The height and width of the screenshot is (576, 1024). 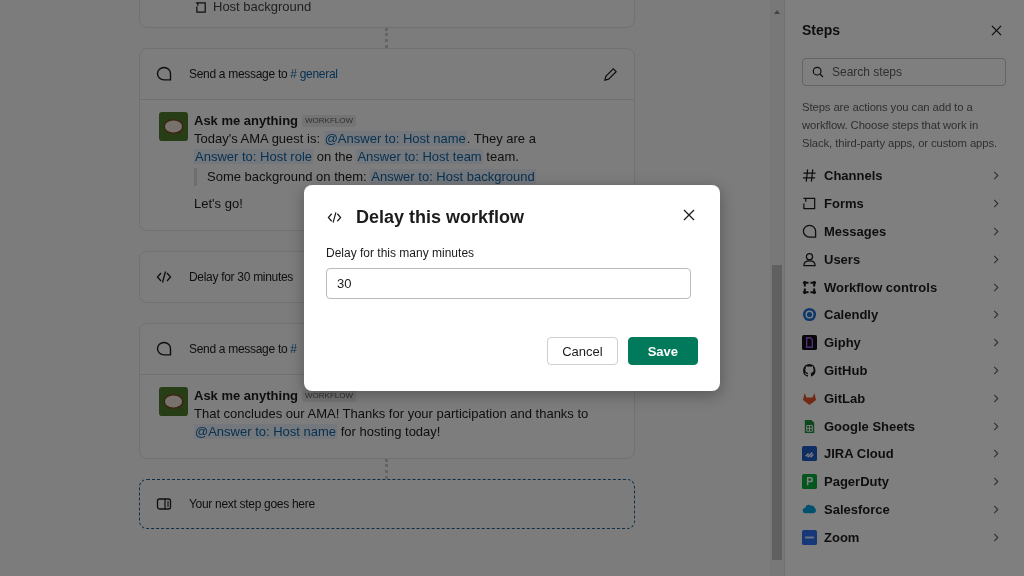 What do you see at coordinates (809, 176) in the screenshot?
I see `hash-icon` at bounding box center [809, 176].